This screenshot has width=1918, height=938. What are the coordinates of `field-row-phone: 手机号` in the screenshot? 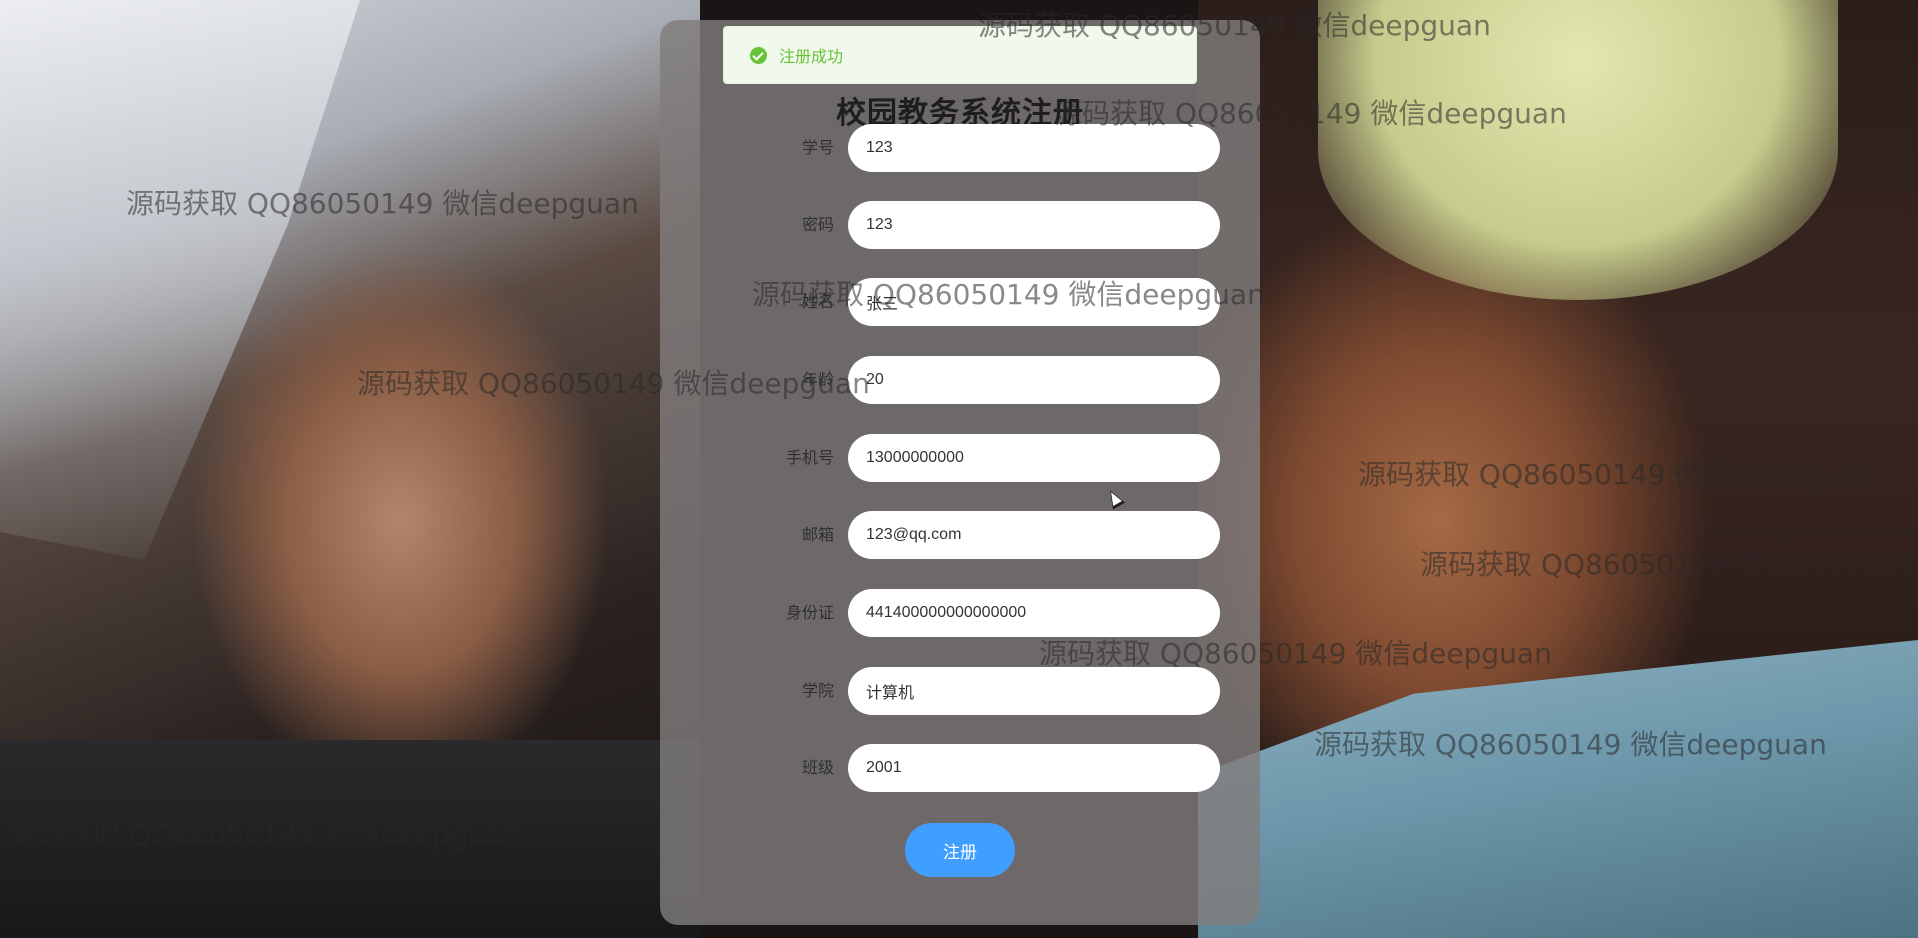 It's located at (960, 458).